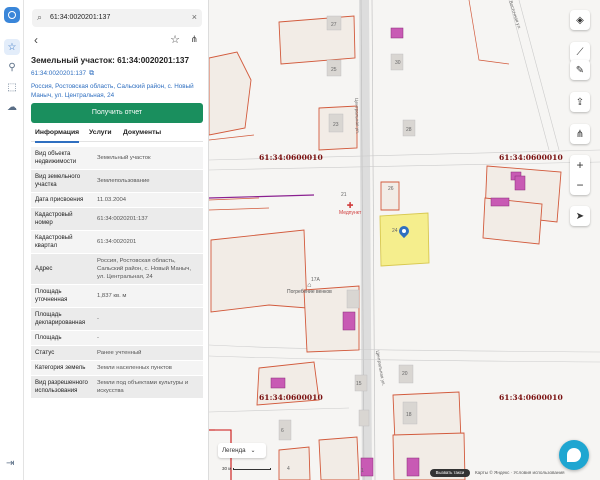 Image resolution: width=600 pixels, height=480 pixels. Describe the element at coordinates (194, 17) in the screenshot. I see `clear-search-icon: ×` at that location.